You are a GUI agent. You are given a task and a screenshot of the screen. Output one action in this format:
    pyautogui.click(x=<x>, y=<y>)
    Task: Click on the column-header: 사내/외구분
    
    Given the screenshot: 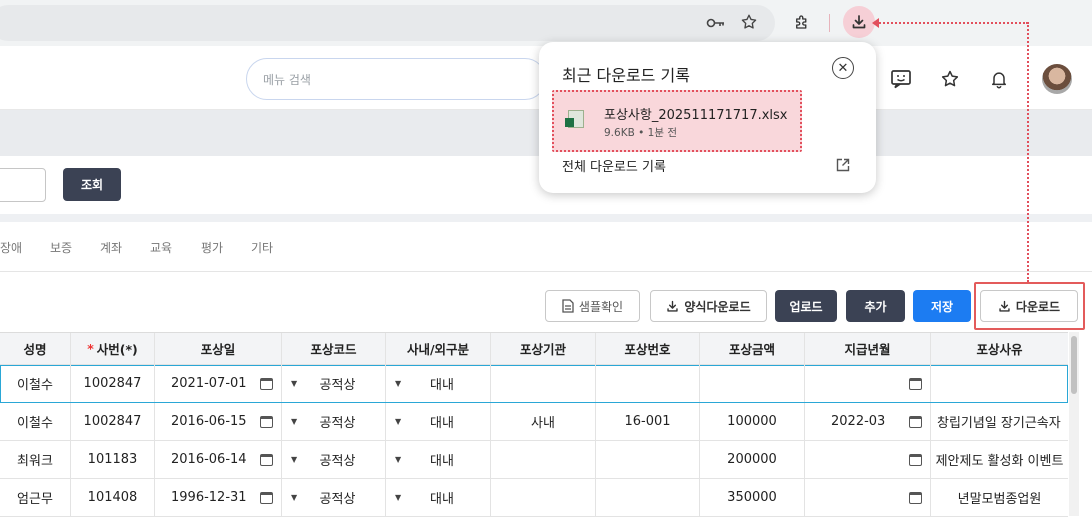 What is the action you would take?
    pyautogui.click(x=438, y=348)
    